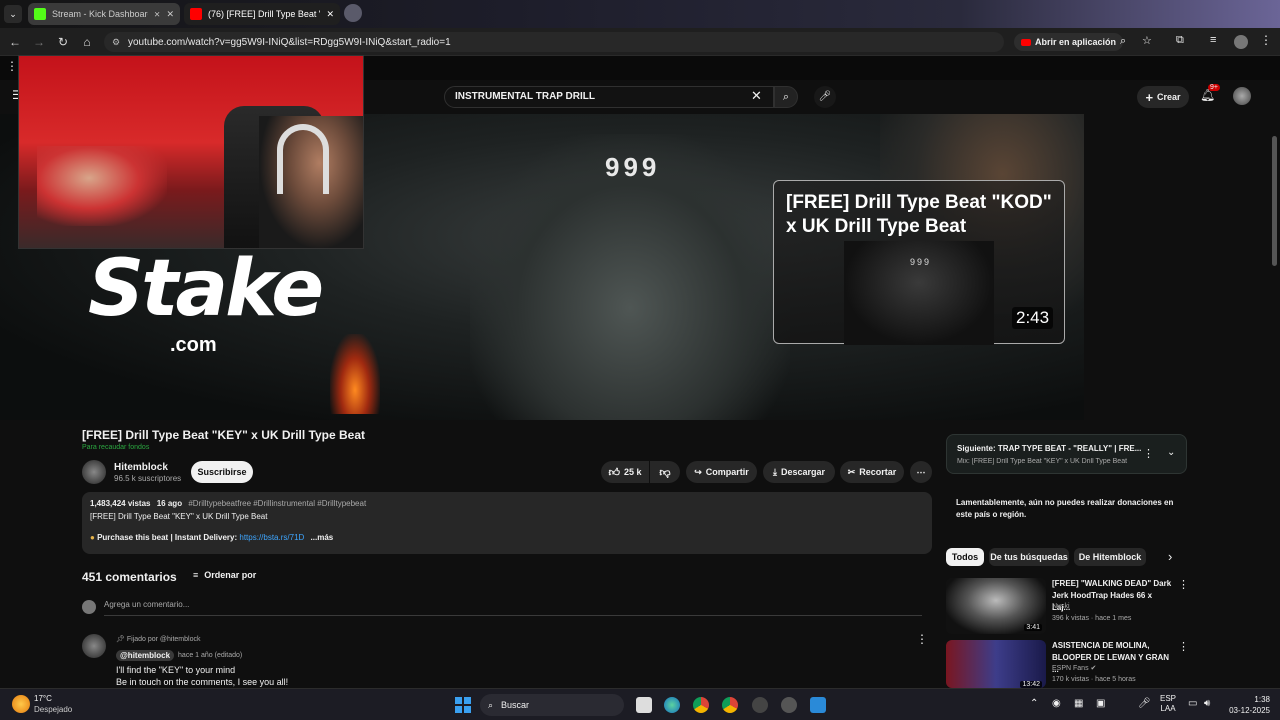 Image resolution: width=1280 pixels, height=720 pixels. What do you see at coordinates (1180, 40) in the screenshot?
I see `extensions-icon: ⧉` at bounding box center [1180, 40].